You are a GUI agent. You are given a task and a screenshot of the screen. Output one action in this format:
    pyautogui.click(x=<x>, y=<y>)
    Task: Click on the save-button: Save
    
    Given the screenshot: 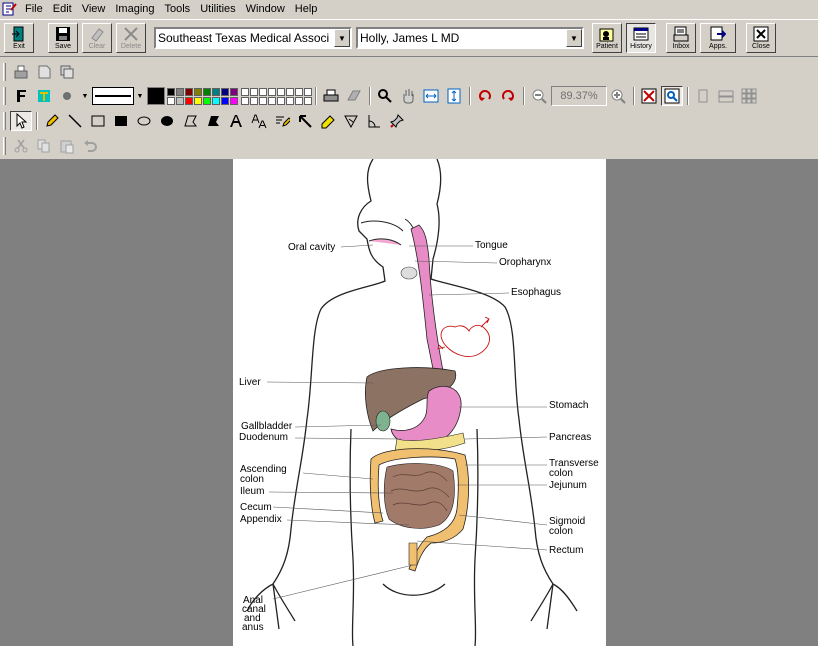 What is the action you would take?
    pyautogui.click(x=63, y=38)
    